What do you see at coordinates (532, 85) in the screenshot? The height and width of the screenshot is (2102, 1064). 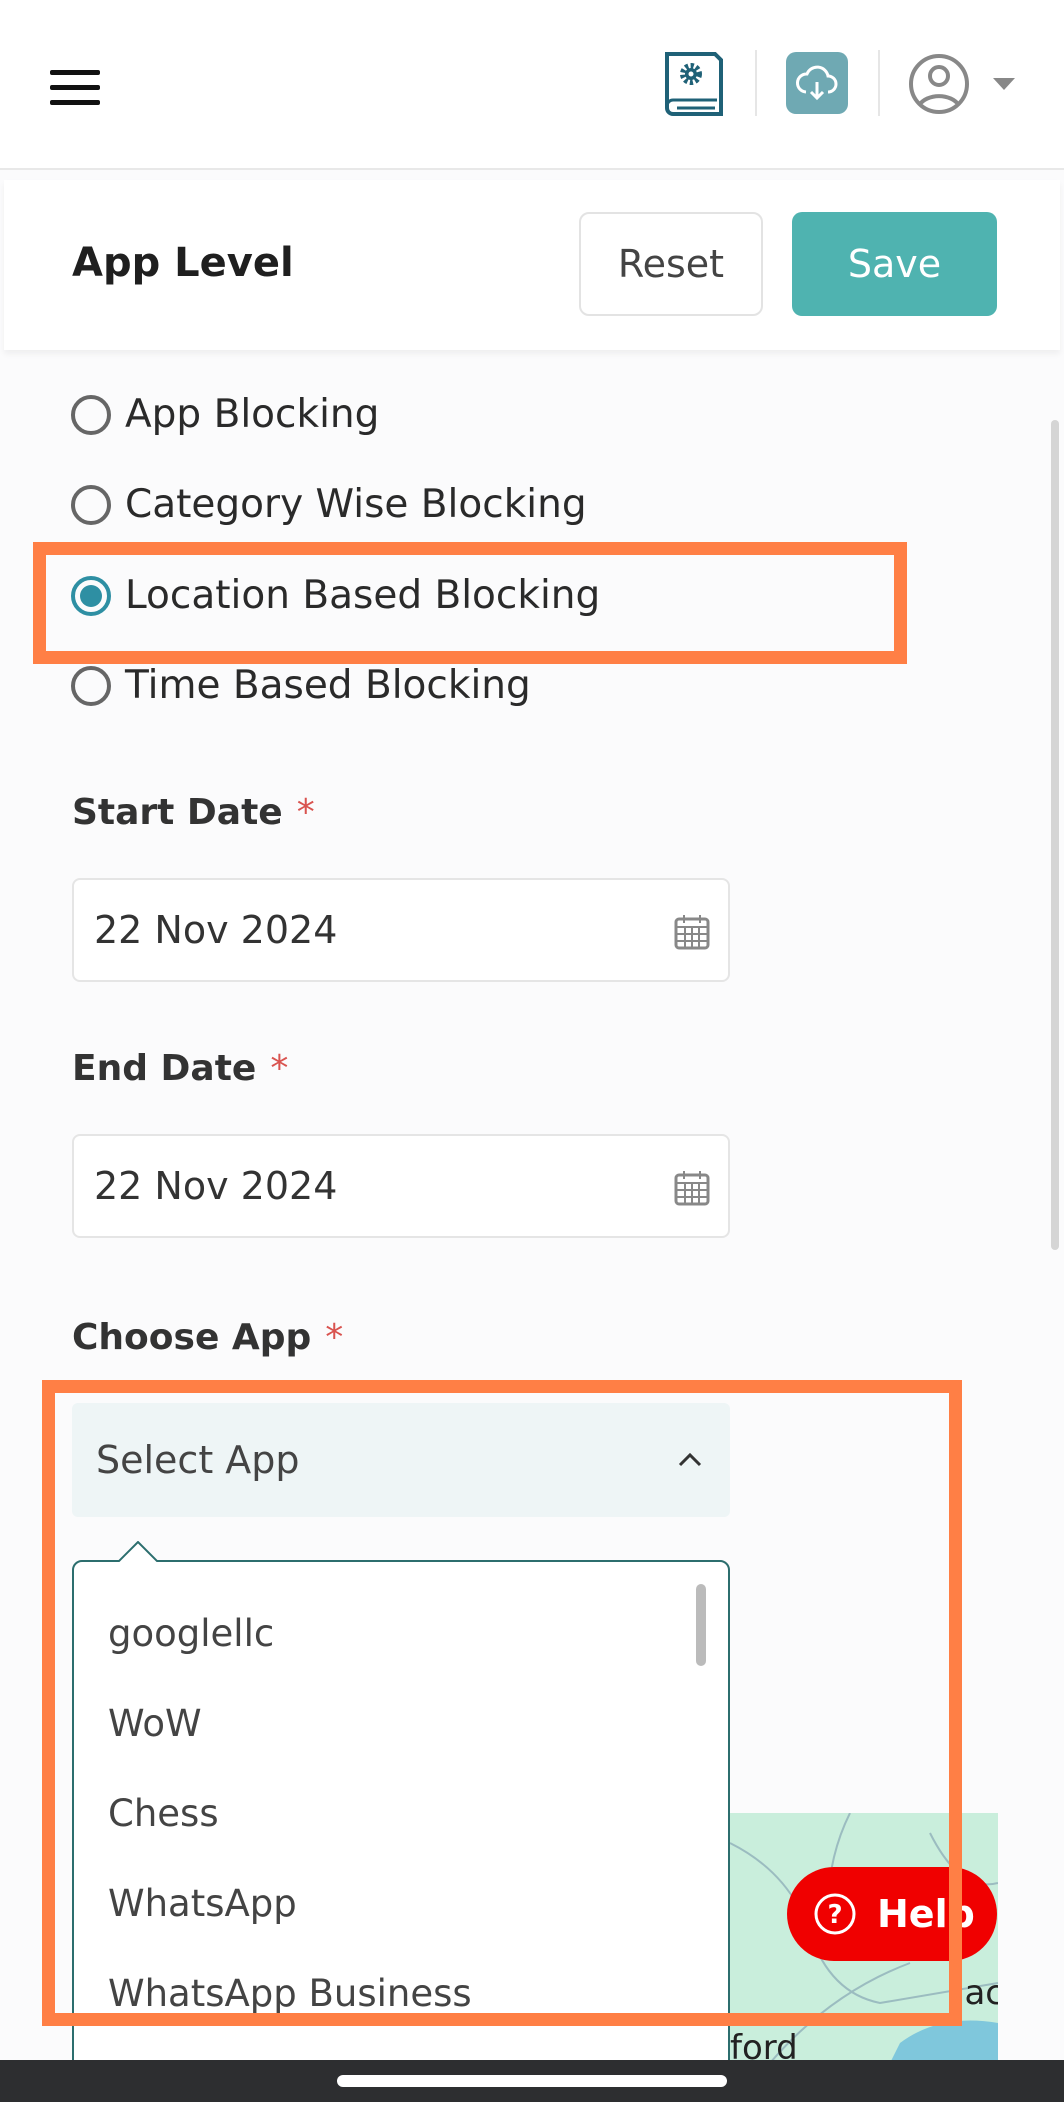 I see `top-bar` at bounding box center [532, 85].